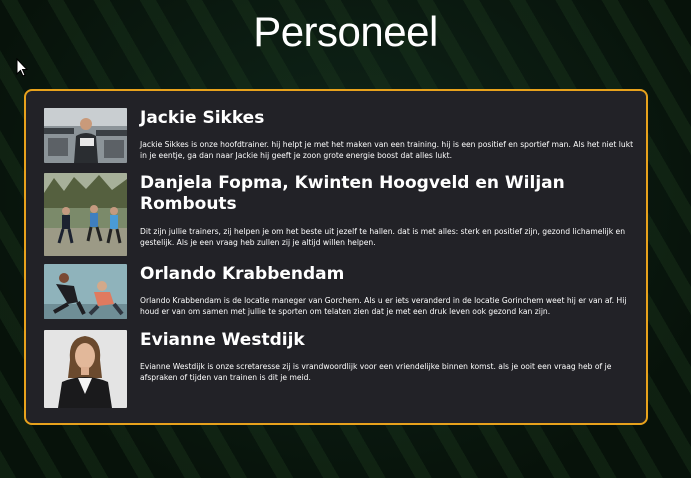 This screenshot has height=478, width=691. I want to click on staff-name: Jackie Sikkes, so click(202, 118).